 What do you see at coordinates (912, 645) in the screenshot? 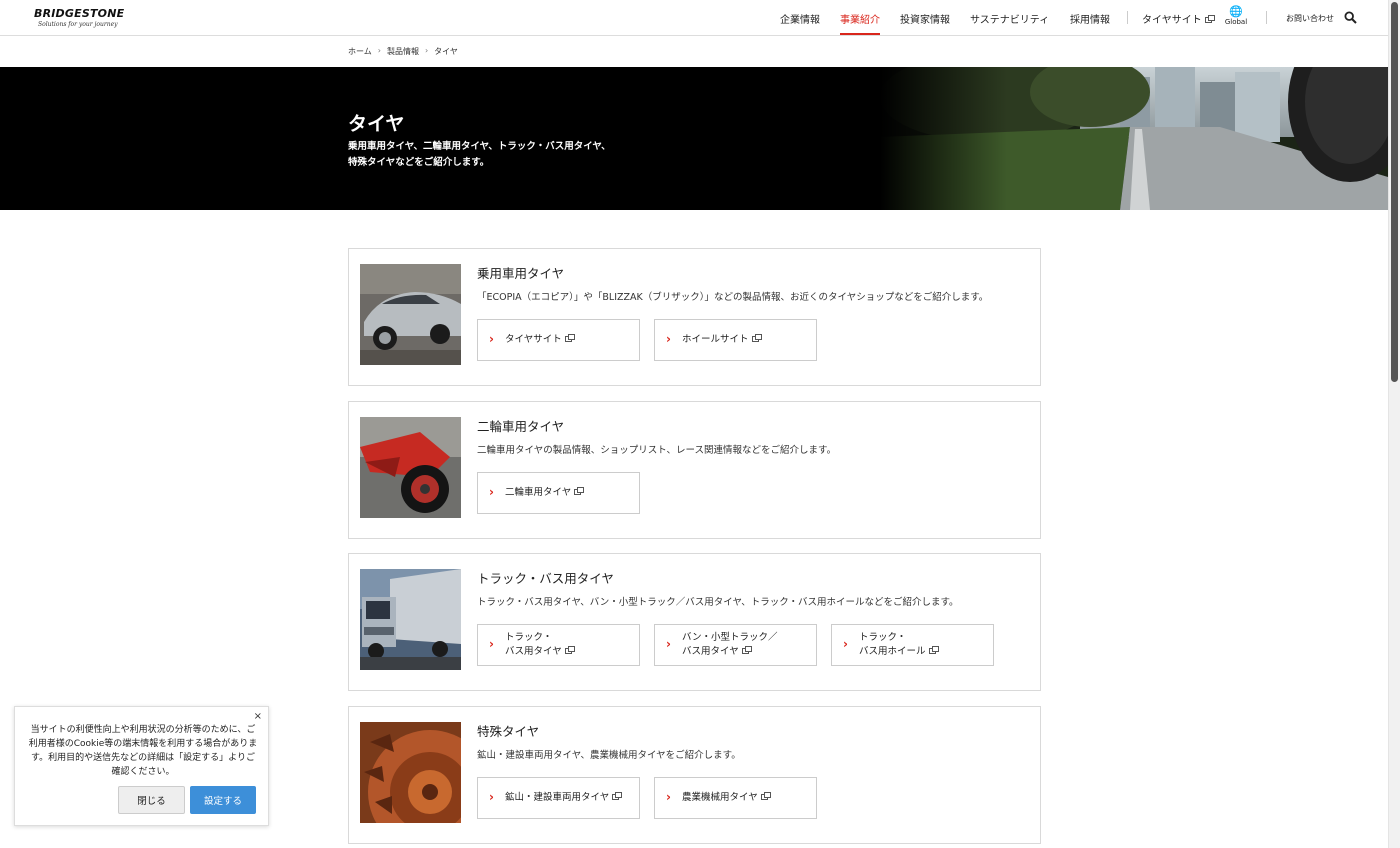
I see `truck-bus-wheel-button: › トラック・バス用ホイール` at bounding box center [912, 645].